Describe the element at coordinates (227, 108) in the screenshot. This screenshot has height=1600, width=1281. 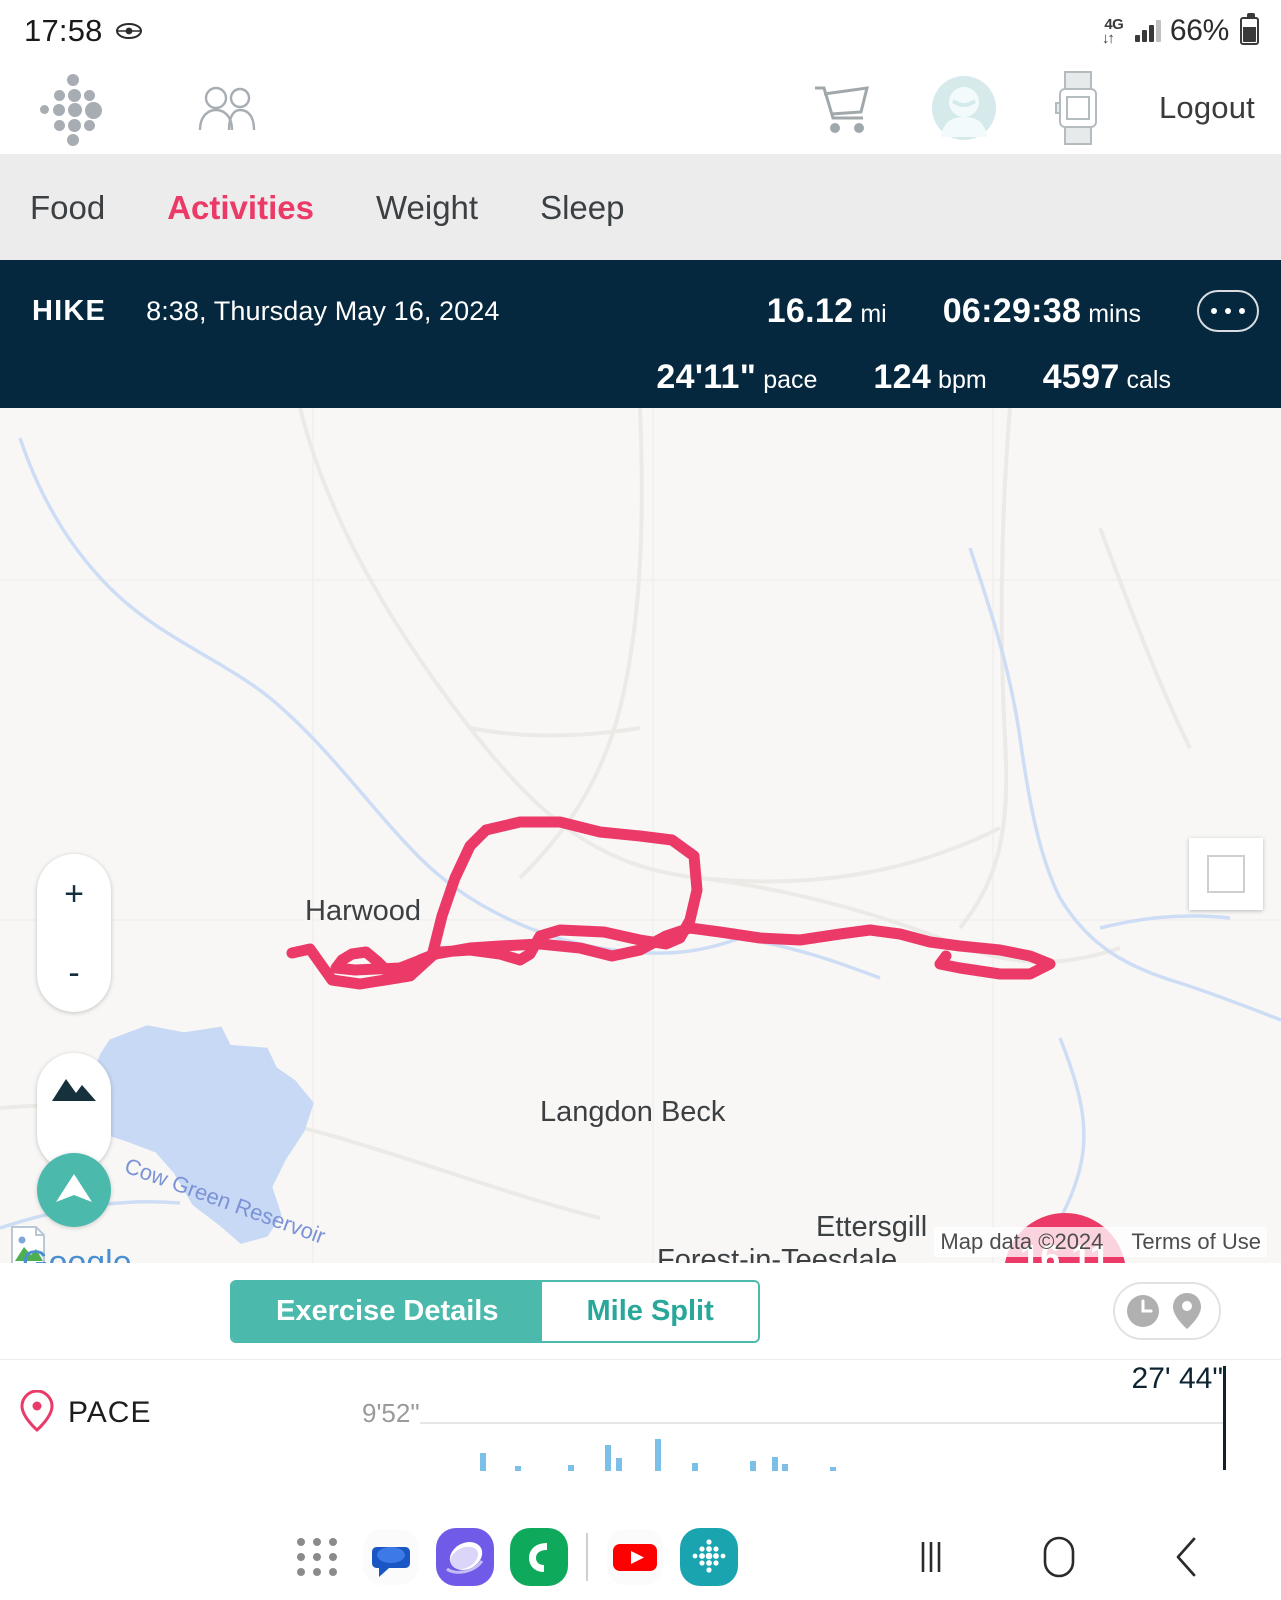
I see `friends-icon` at that location.